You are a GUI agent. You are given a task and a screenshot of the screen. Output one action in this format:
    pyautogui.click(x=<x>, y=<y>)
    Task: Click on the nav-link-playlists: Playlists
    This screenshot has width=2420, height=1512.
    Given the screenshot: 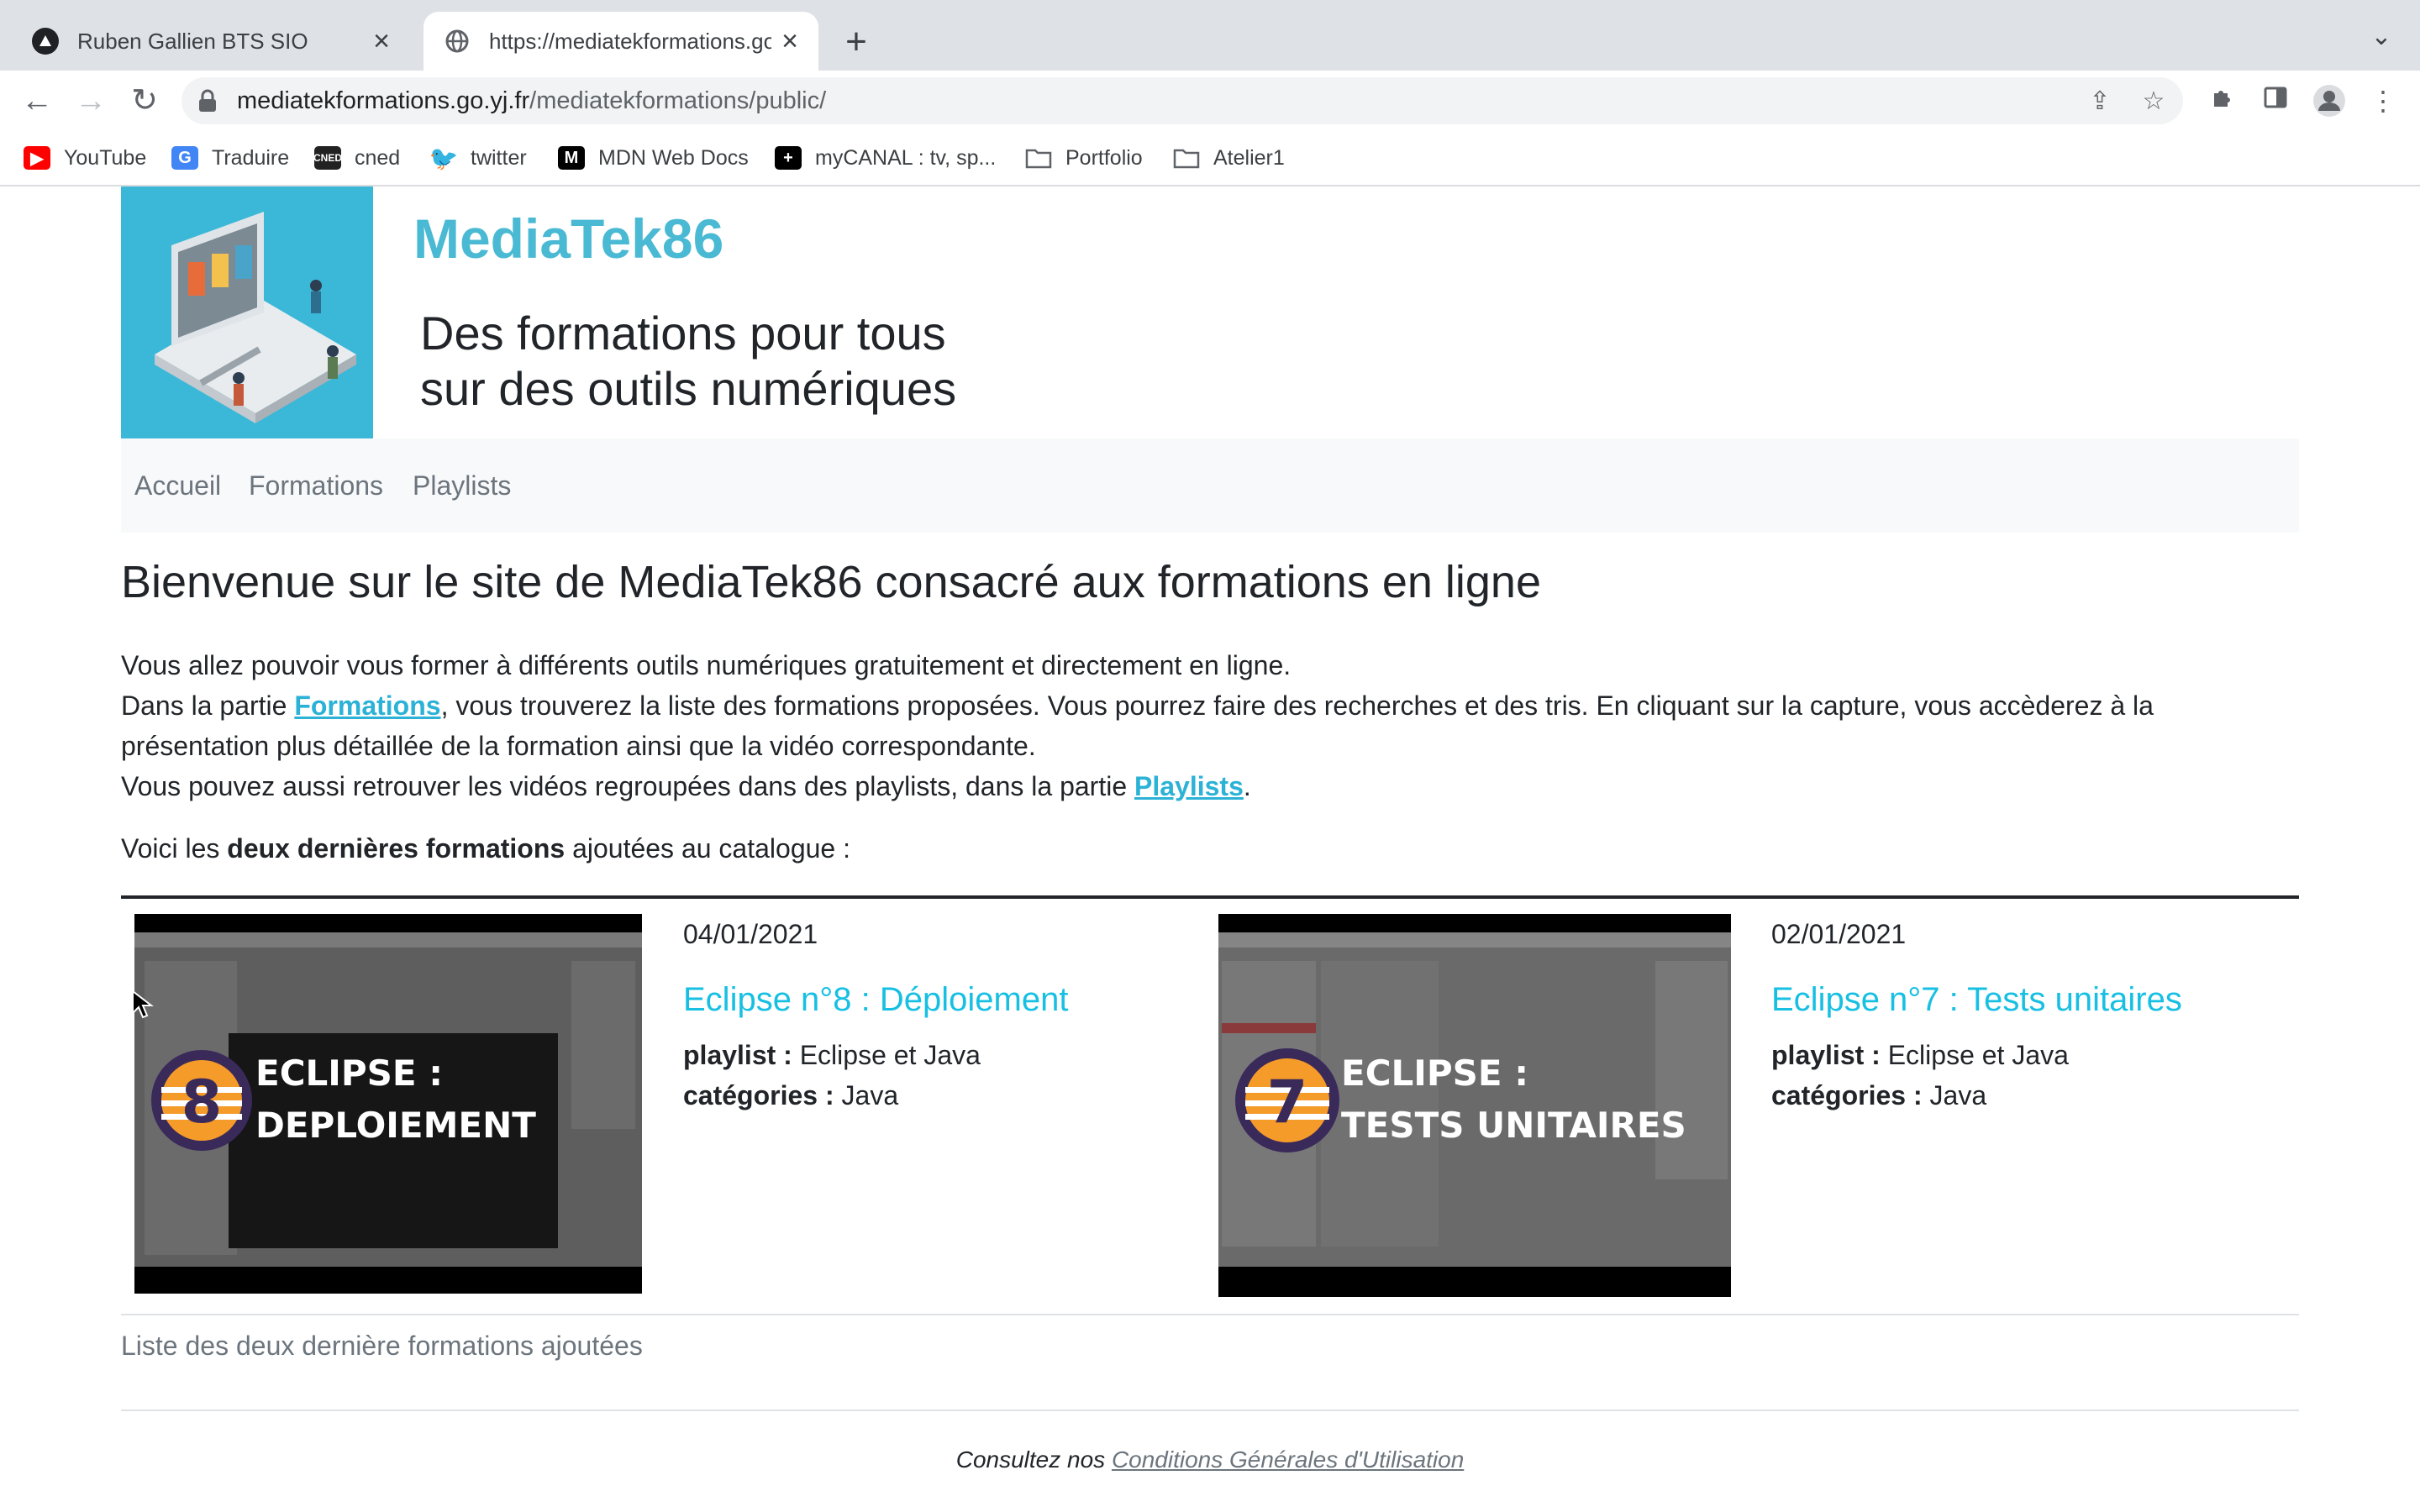 What is the action you would take?
    pyautogui.click(x=462, y=485)
    